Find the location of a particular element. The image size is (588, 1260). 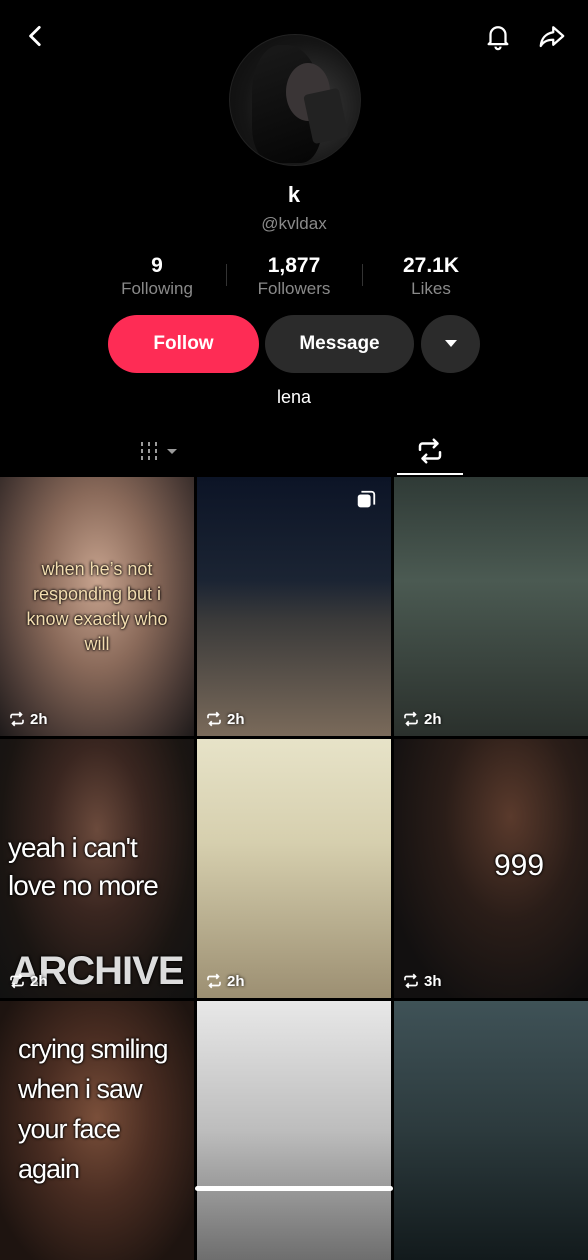

stat-followers: 1,877 Followers is located at coordinates (294, 277).